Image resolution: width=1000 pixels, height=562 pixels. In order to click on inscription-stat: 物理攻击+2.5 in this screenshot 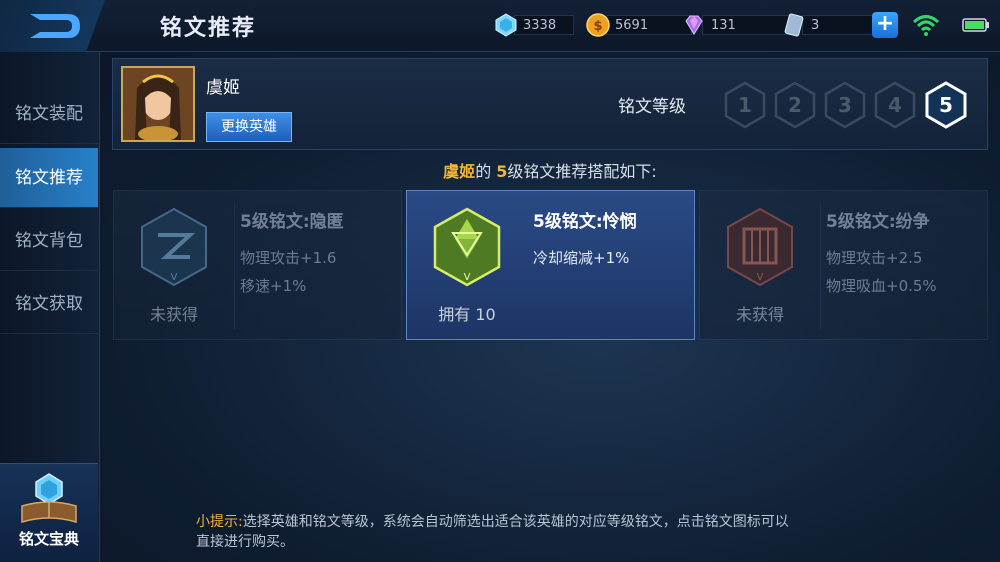, I will do `click(874, 258)`.